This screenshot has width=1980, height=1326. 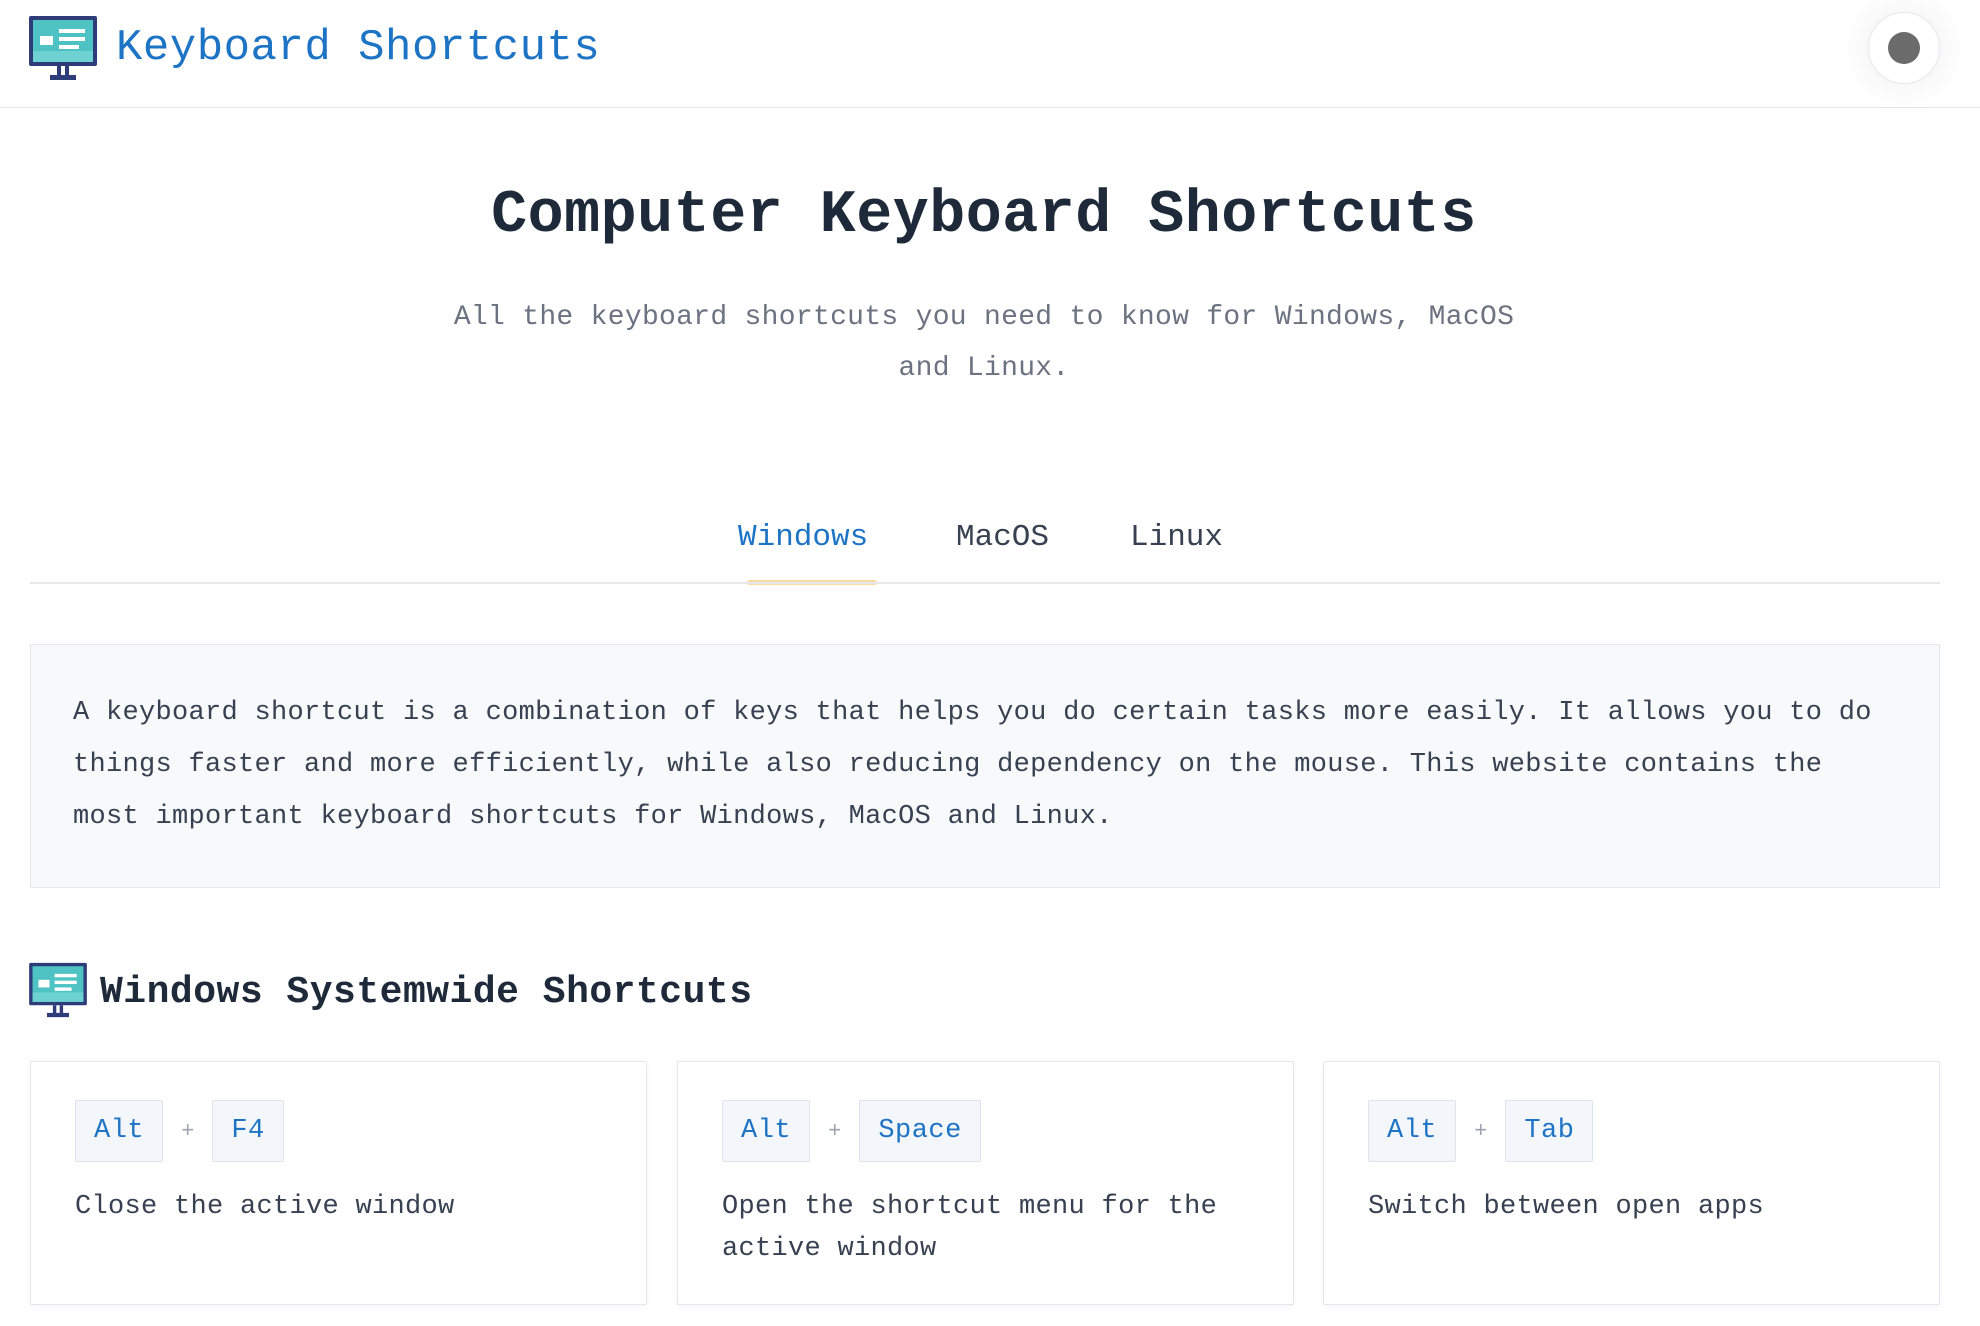 I want to click on key-combo: Alt + Space, so click(x=985, y=1131).